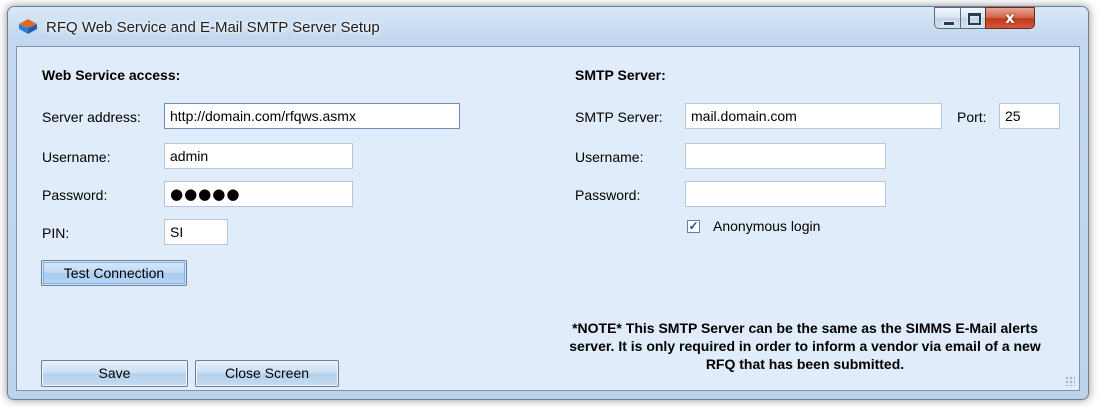  What do you see at coordinates (947, 18) in the screenshot?
I see `minimize-button` at bounding box center [947, 18].